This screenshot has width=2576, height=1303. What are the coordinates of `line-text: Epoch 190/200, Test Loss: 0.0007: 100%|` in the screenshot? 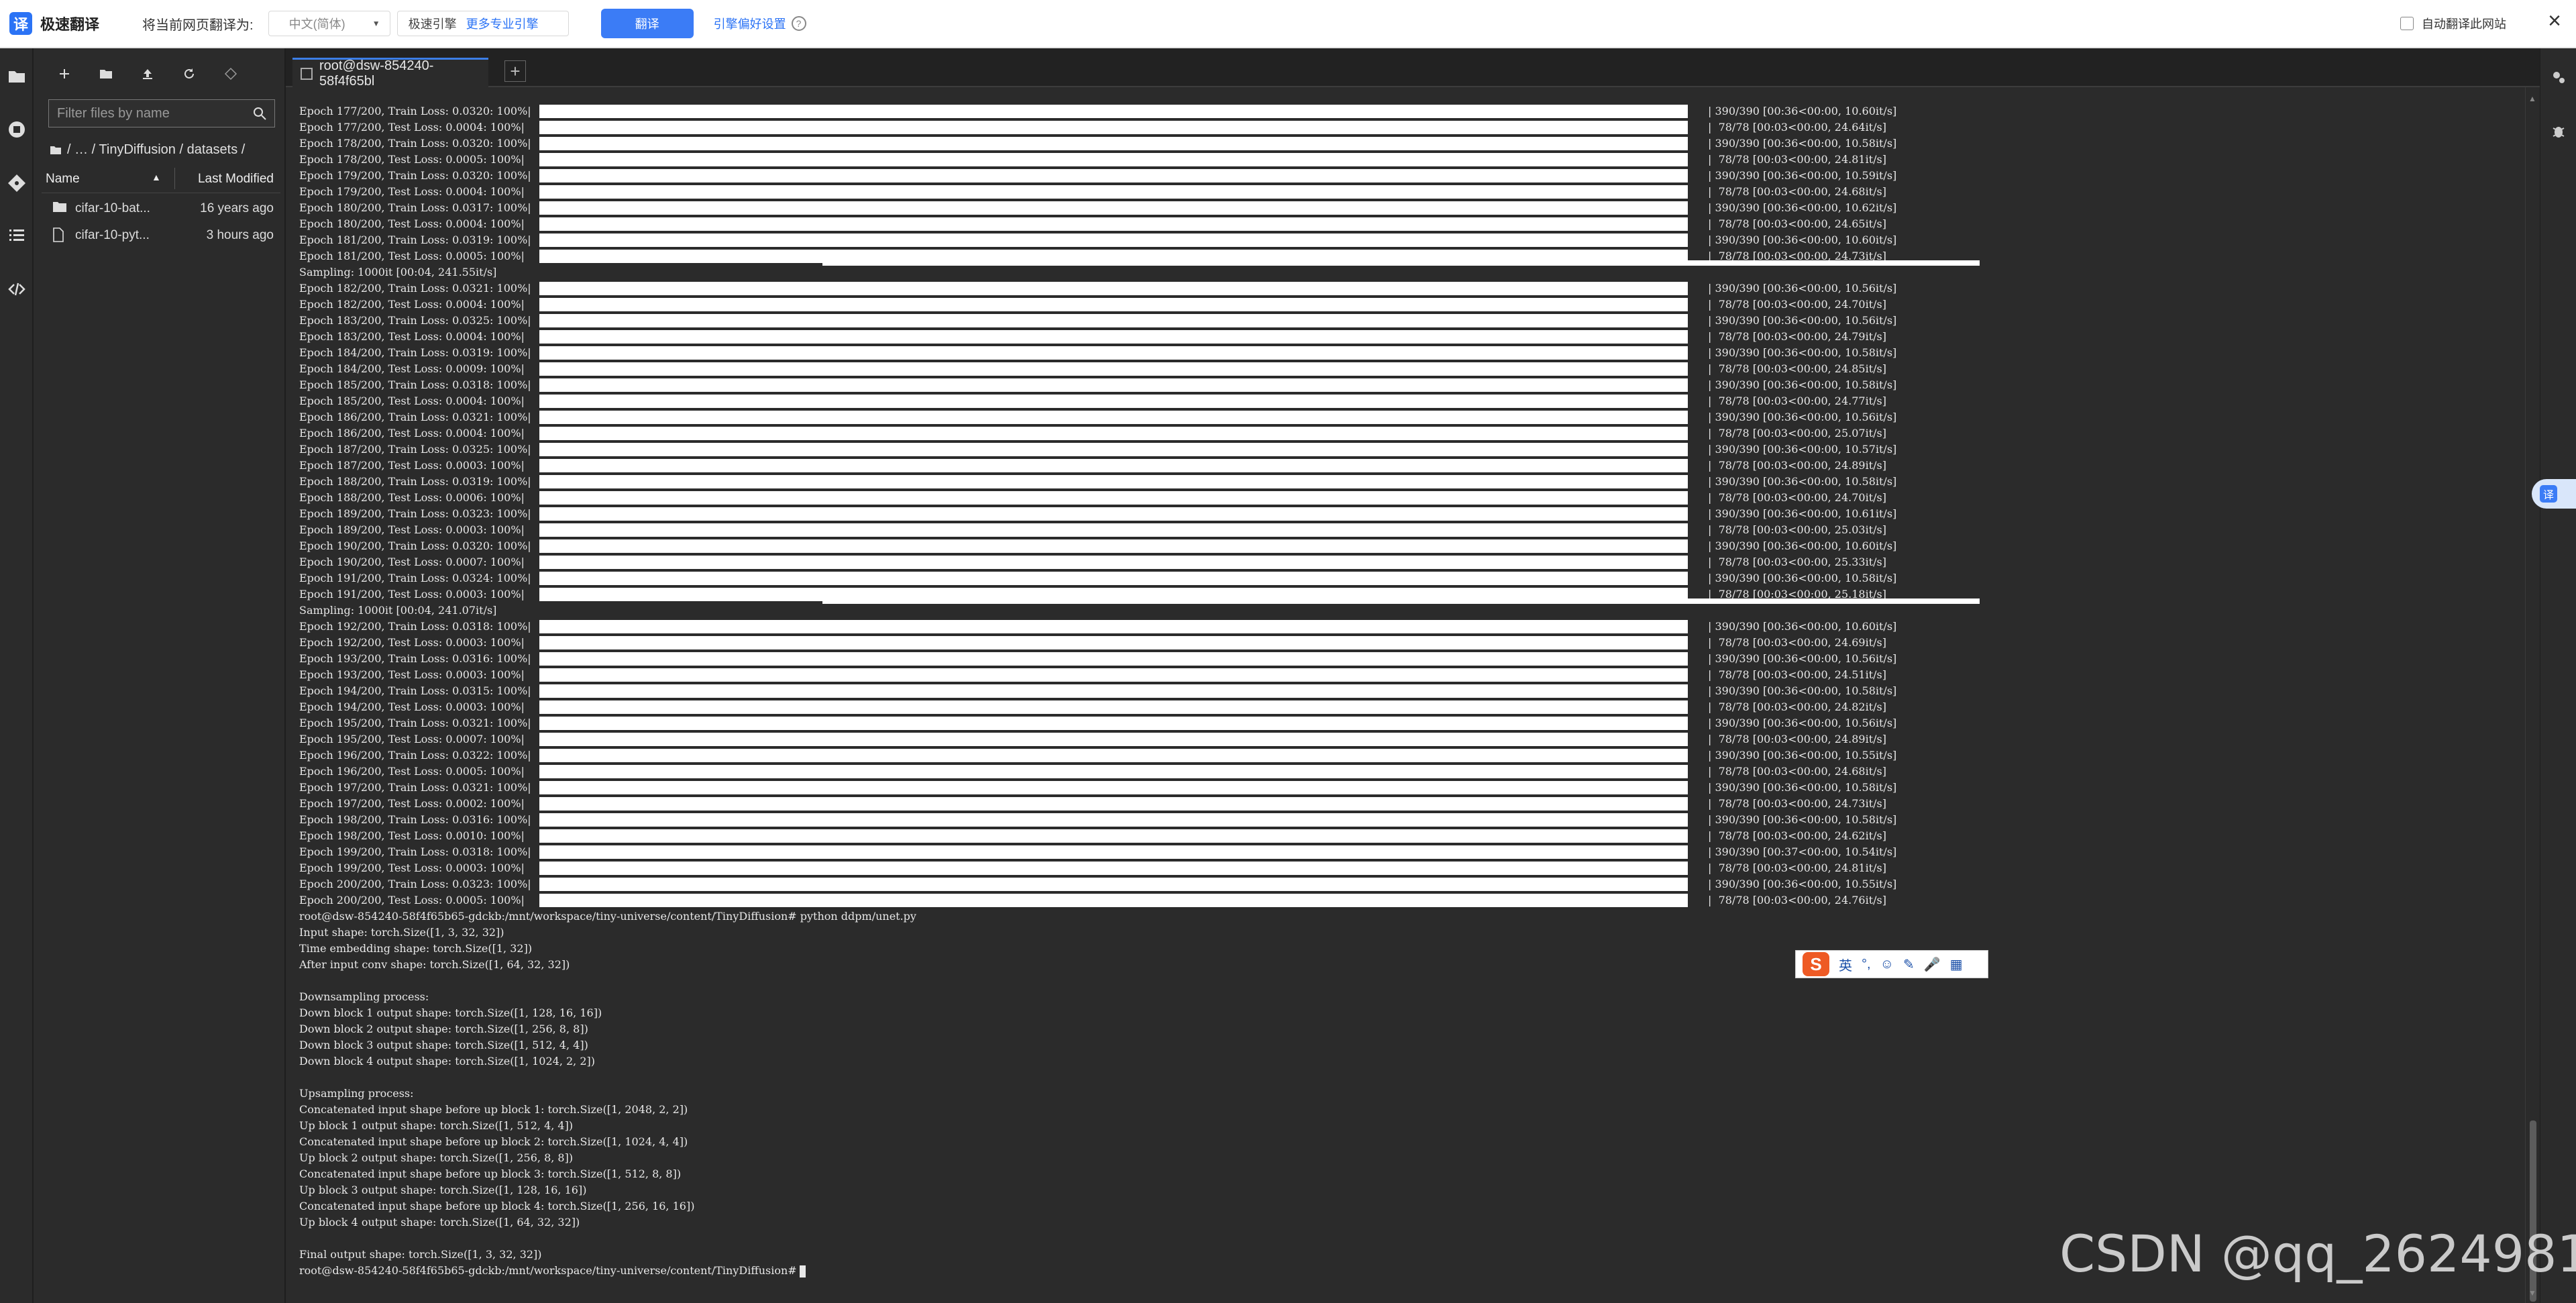 It's located at (412, 562).